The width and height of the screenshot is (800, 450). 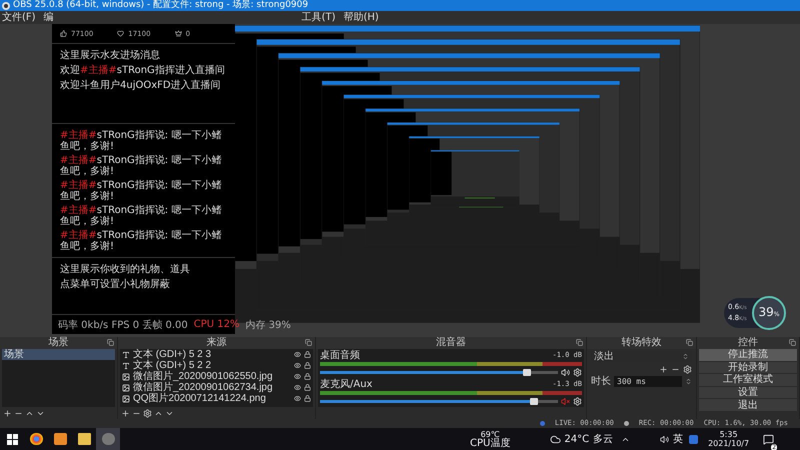 What do you see at coordinates (688, 381) in the screenshot?
I see `spinner-icon` at bounding box center [688, 381].